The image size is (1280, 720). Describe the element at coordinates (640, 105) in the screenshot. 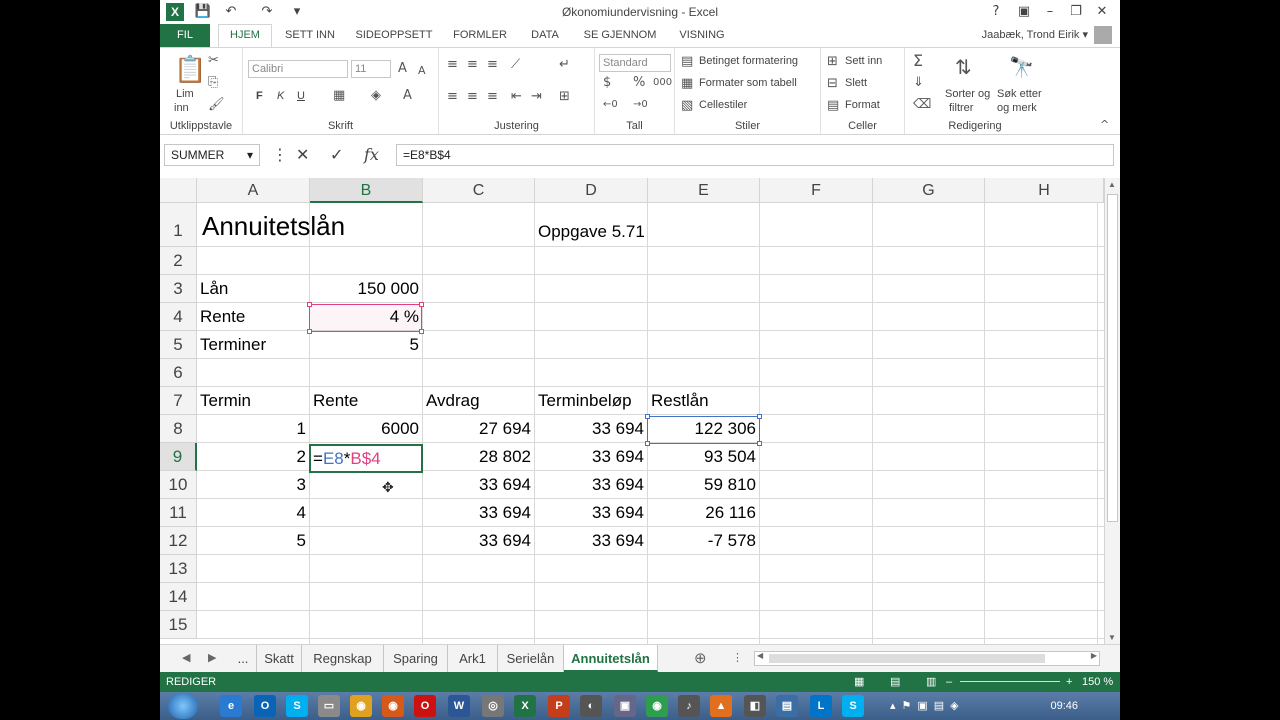

I see `decrease-decimal-icon: →0` at that location.